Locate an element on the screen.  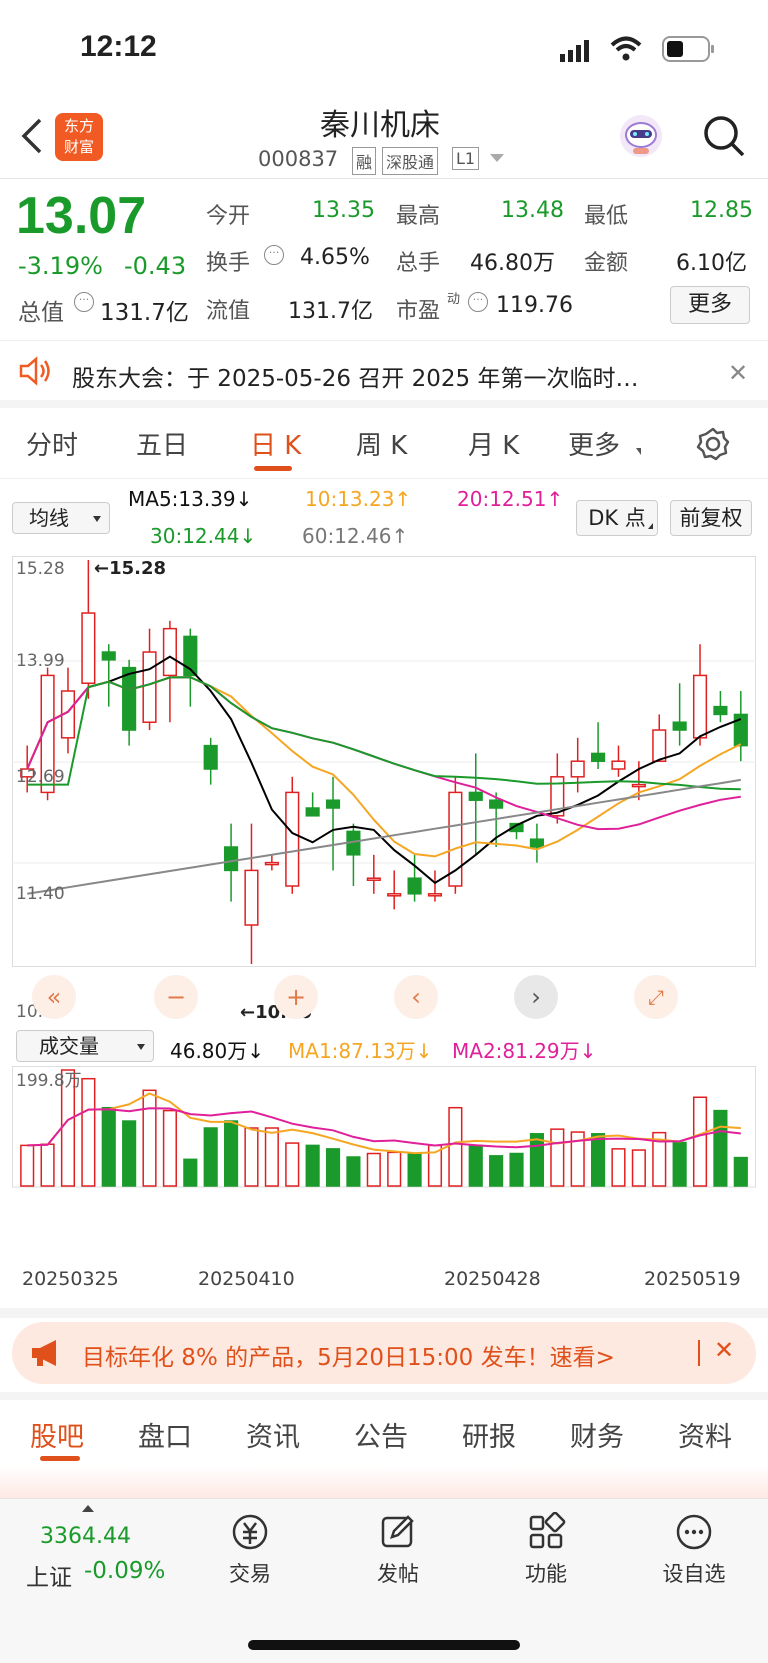
vol-ma1: MA1:87.13万↓ is located at coordinates (360, 1051).